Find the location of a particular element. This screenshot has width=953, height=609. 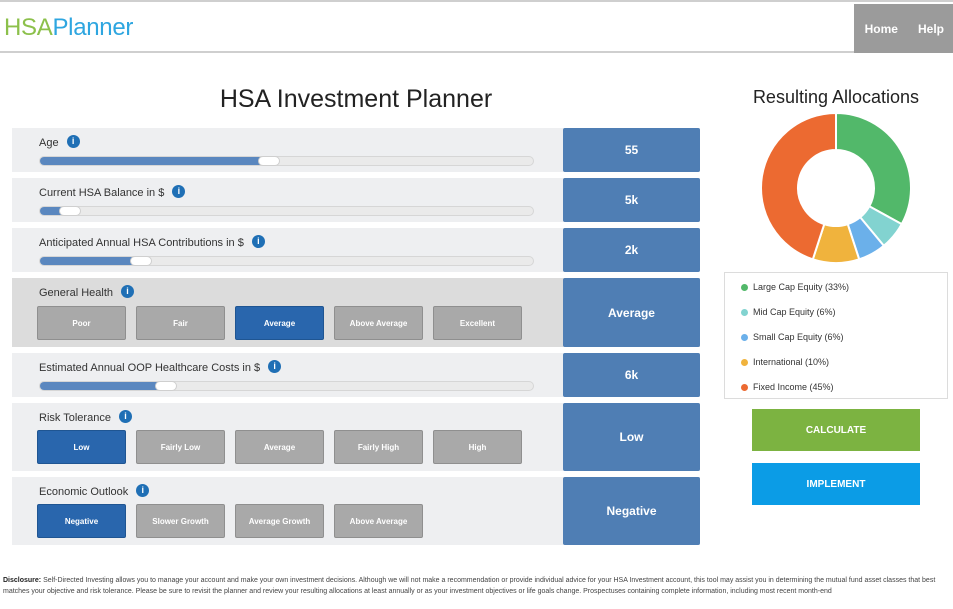

contributions-slider-handle is located at coordinates (141, 261).